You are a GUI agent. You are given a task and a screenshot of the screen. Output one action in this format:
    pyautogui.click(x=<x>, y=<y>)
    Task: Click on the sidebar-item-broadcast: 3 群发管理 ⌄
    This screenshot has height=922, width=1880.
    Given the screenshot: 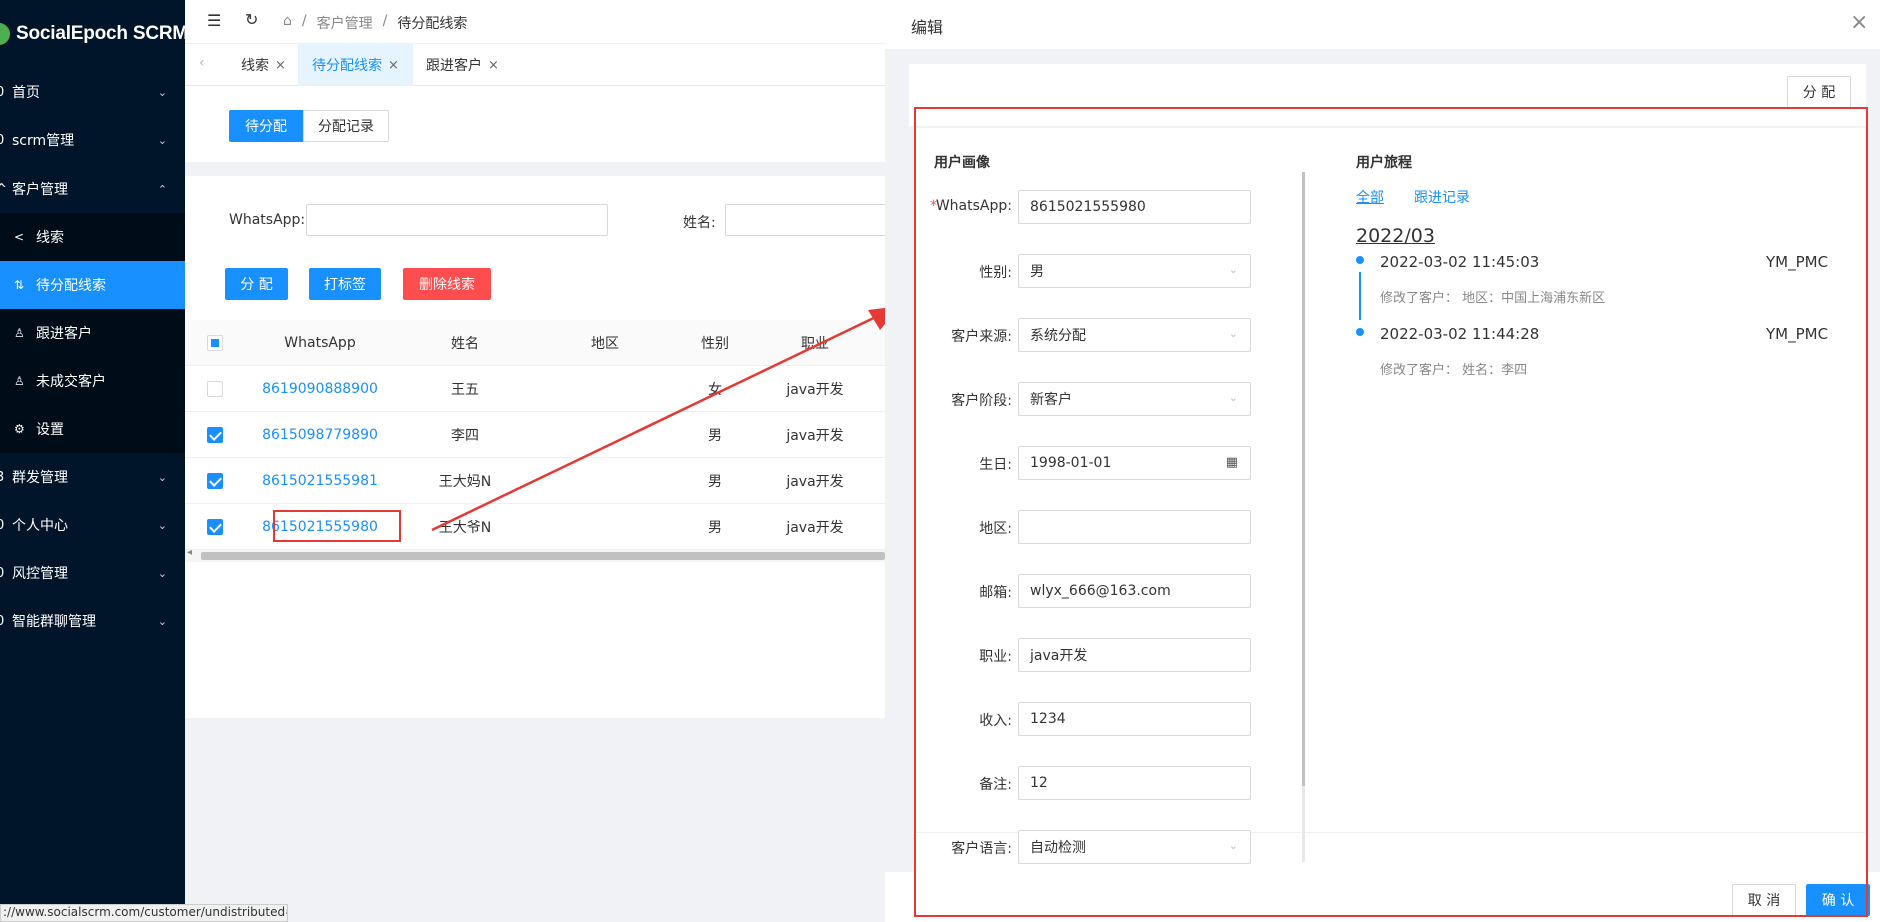 What is the action you would take?
    pyautogui.click(x=92, y=477)
    